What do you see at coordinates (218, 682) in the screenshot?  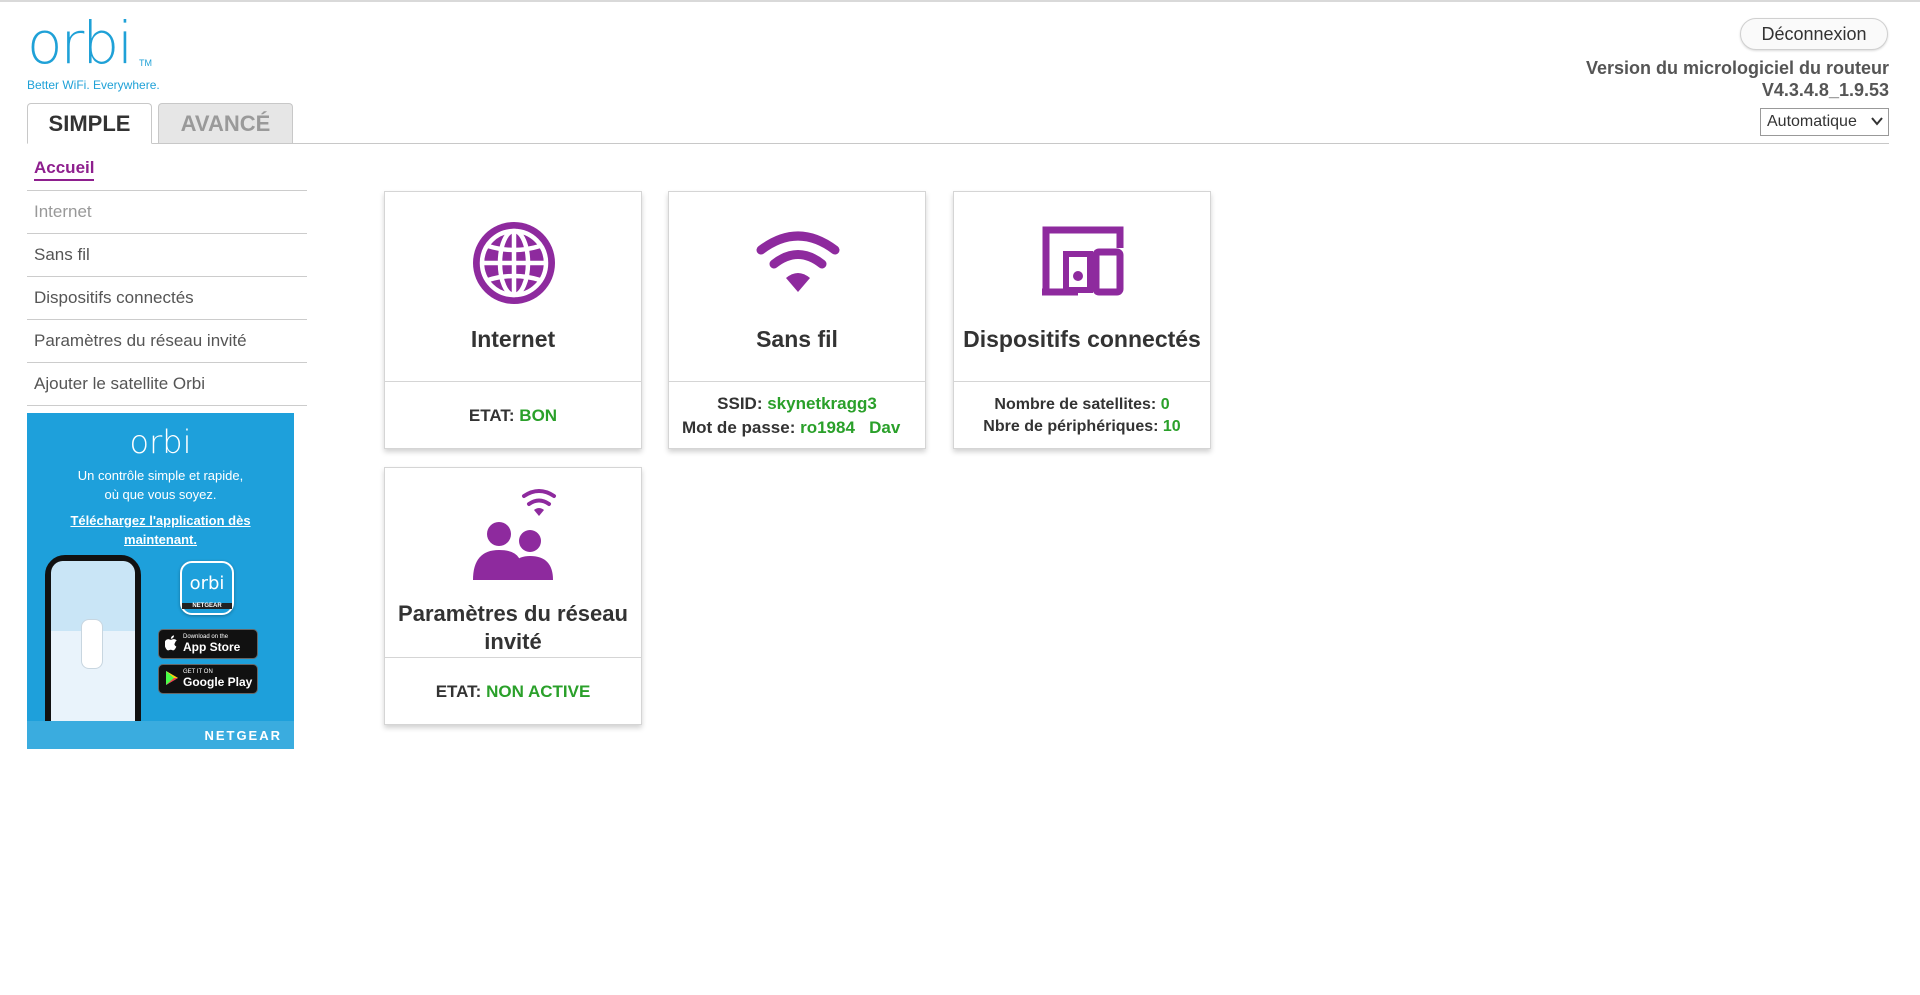 I see `google-play-label: Google Play` at bounding box center [218, 682].